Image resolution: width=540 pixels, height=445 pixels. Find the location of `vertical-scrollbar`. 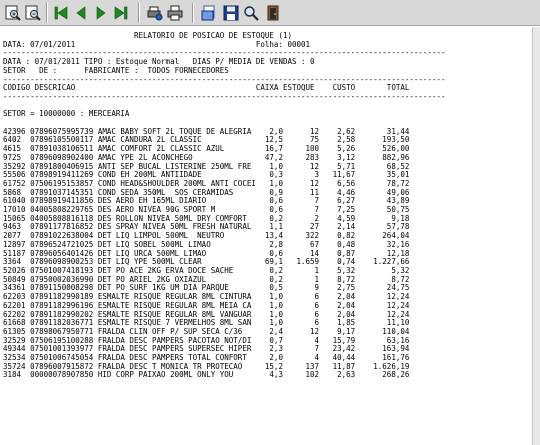

vertical-scrollbar is located at coordinates (536, 236).